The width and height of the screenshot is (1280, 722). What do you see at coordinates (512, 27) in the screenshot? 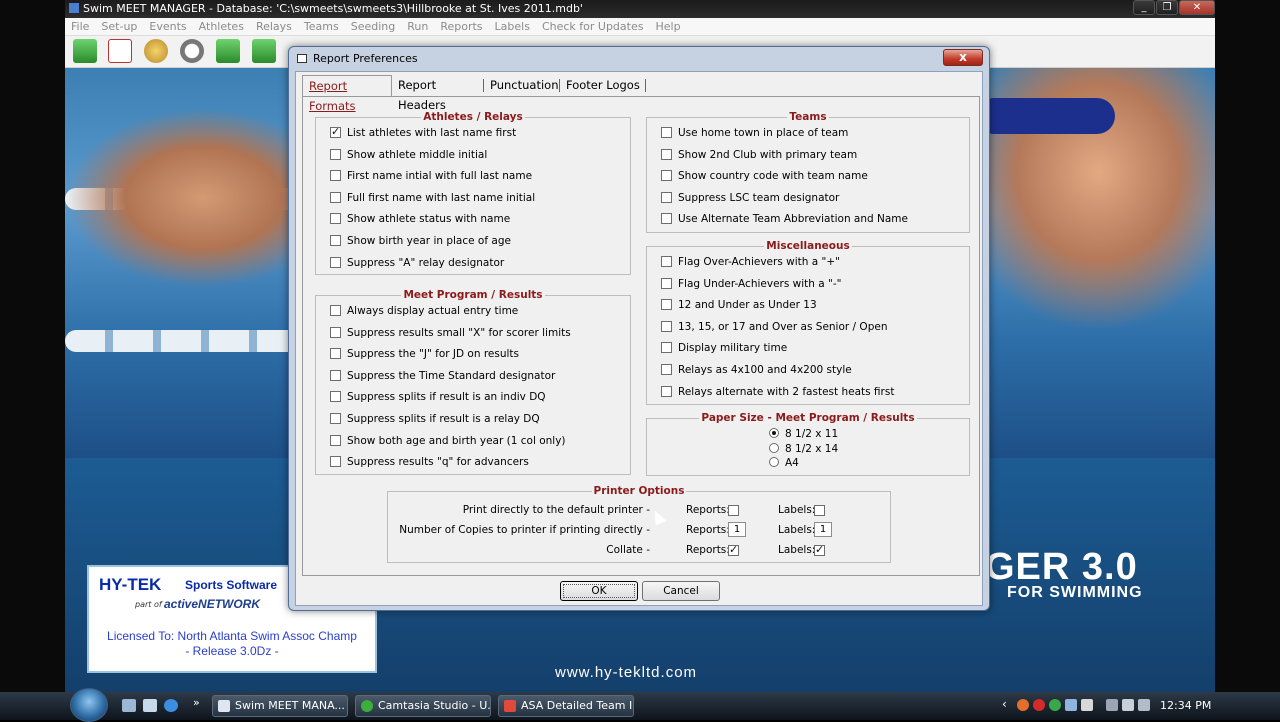
I see `menu-item-labels: Labels` at bounding box center [512, 27].